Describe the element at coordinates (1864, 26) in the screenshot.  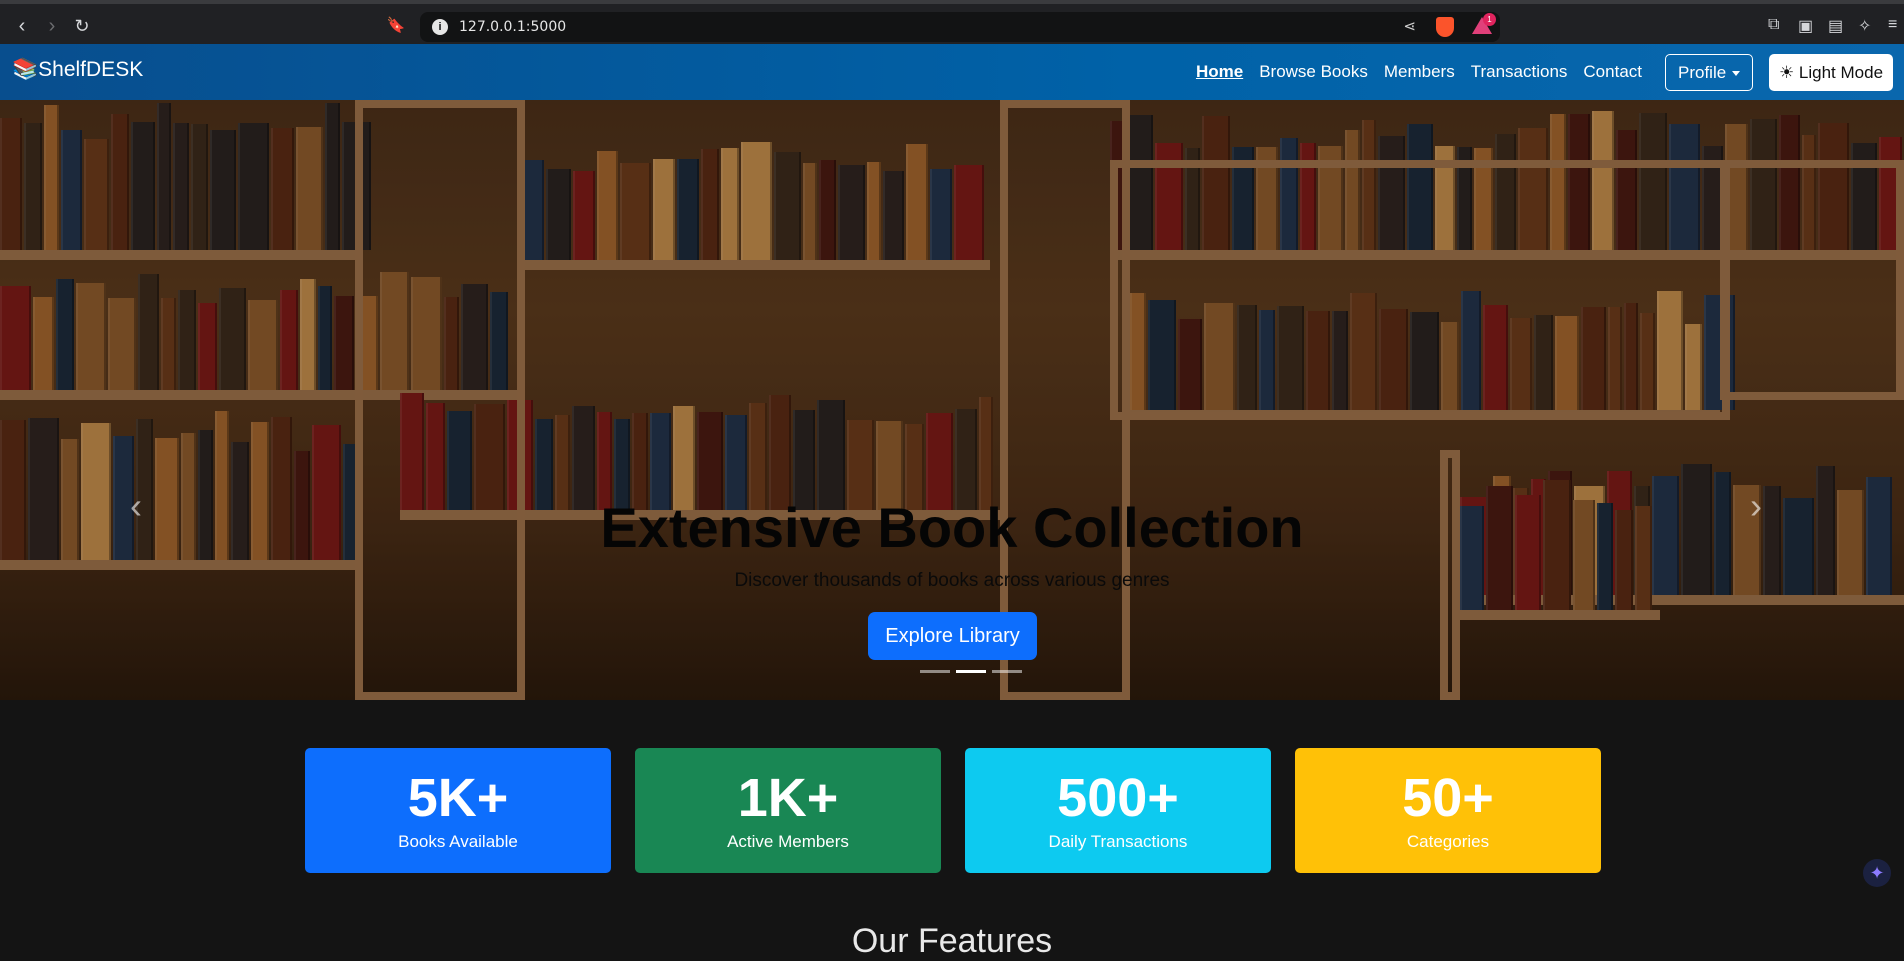
I see `leo-ai-icon: ✧` at that location.